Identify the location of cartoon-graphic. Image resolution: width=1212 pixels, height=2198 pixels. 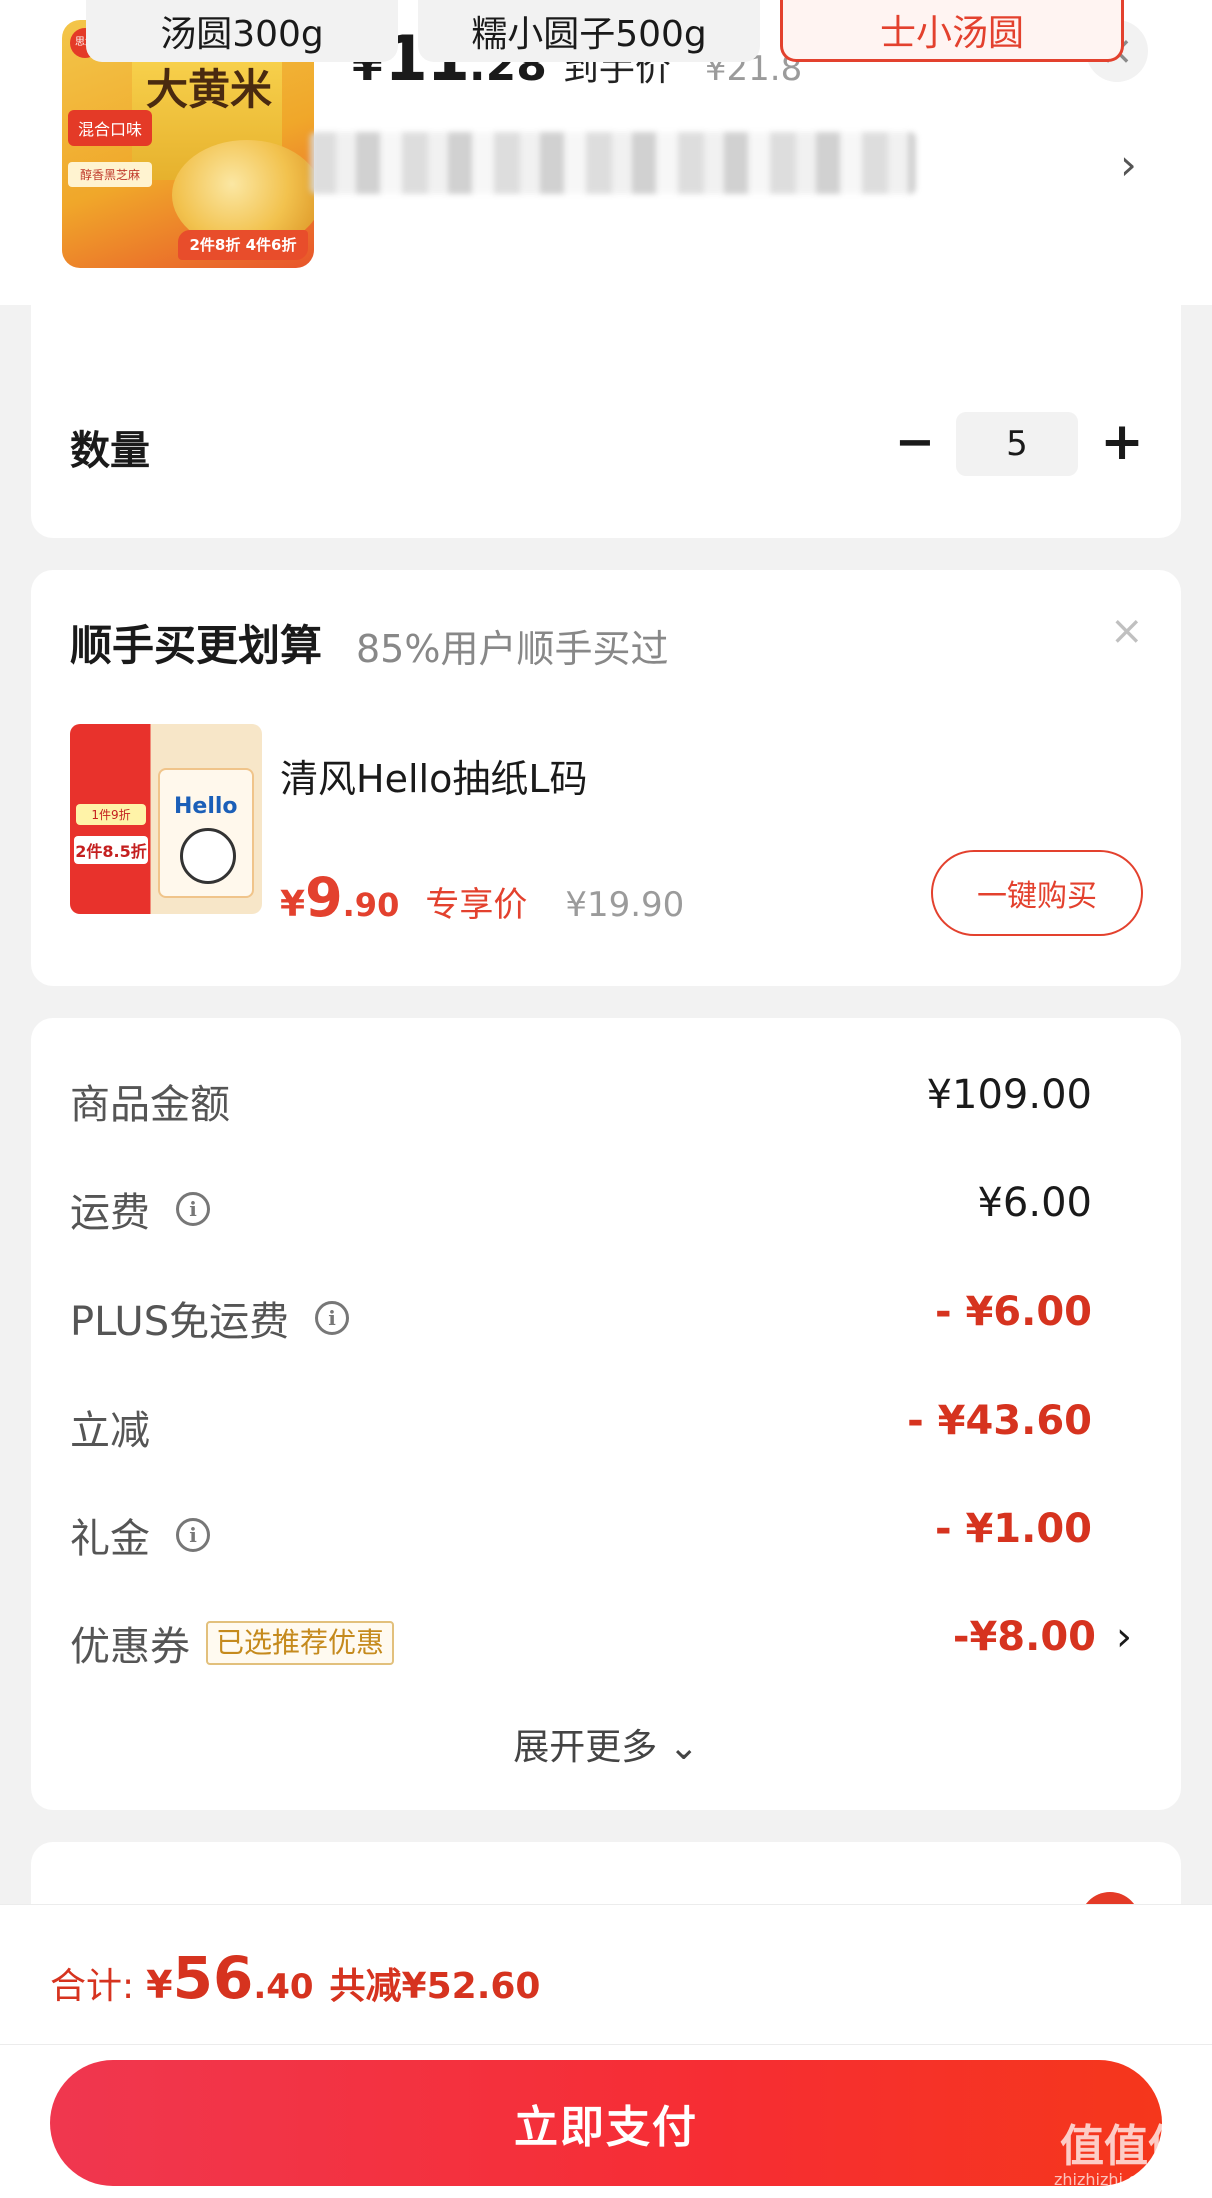
(208, 856).